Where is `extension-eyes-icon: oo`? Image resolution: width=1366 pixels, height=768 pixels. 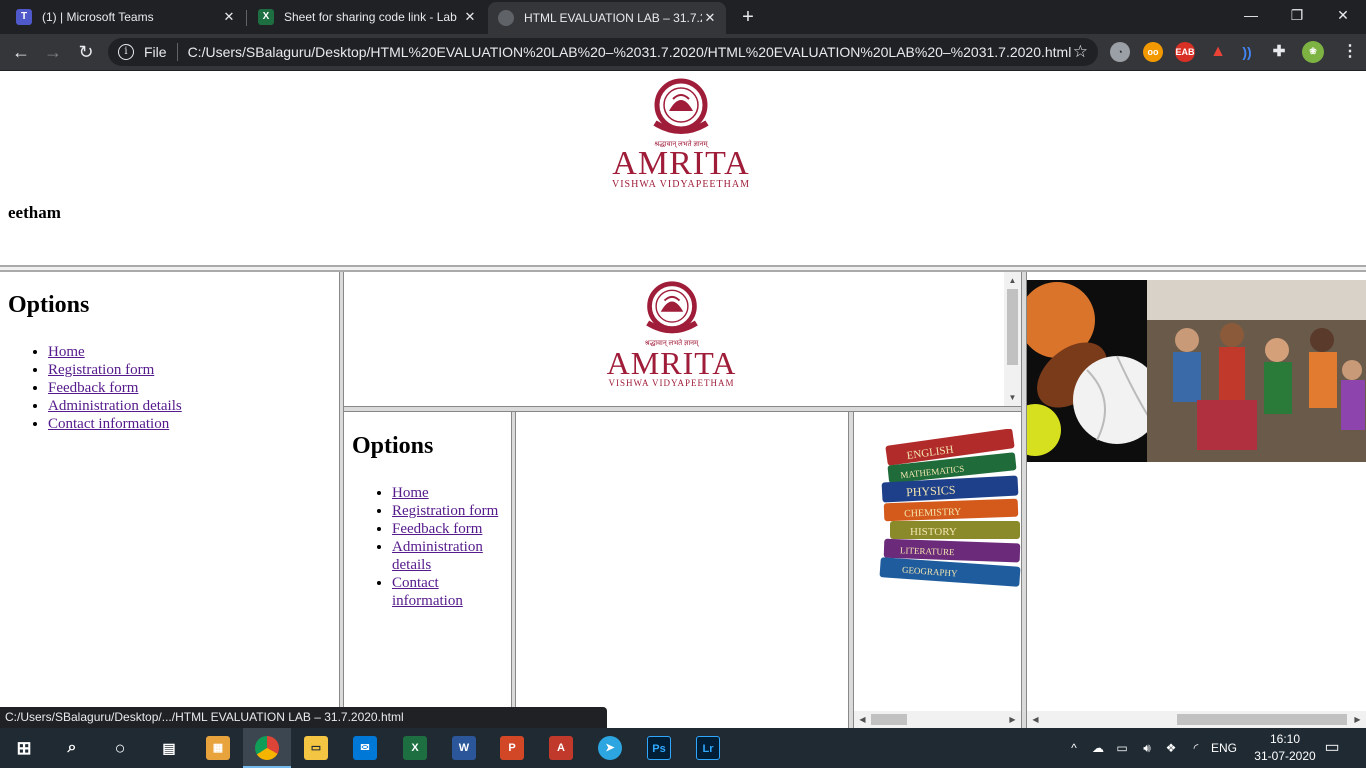 extension-eyes-icon: oo is located at coordinates (1153, 52).